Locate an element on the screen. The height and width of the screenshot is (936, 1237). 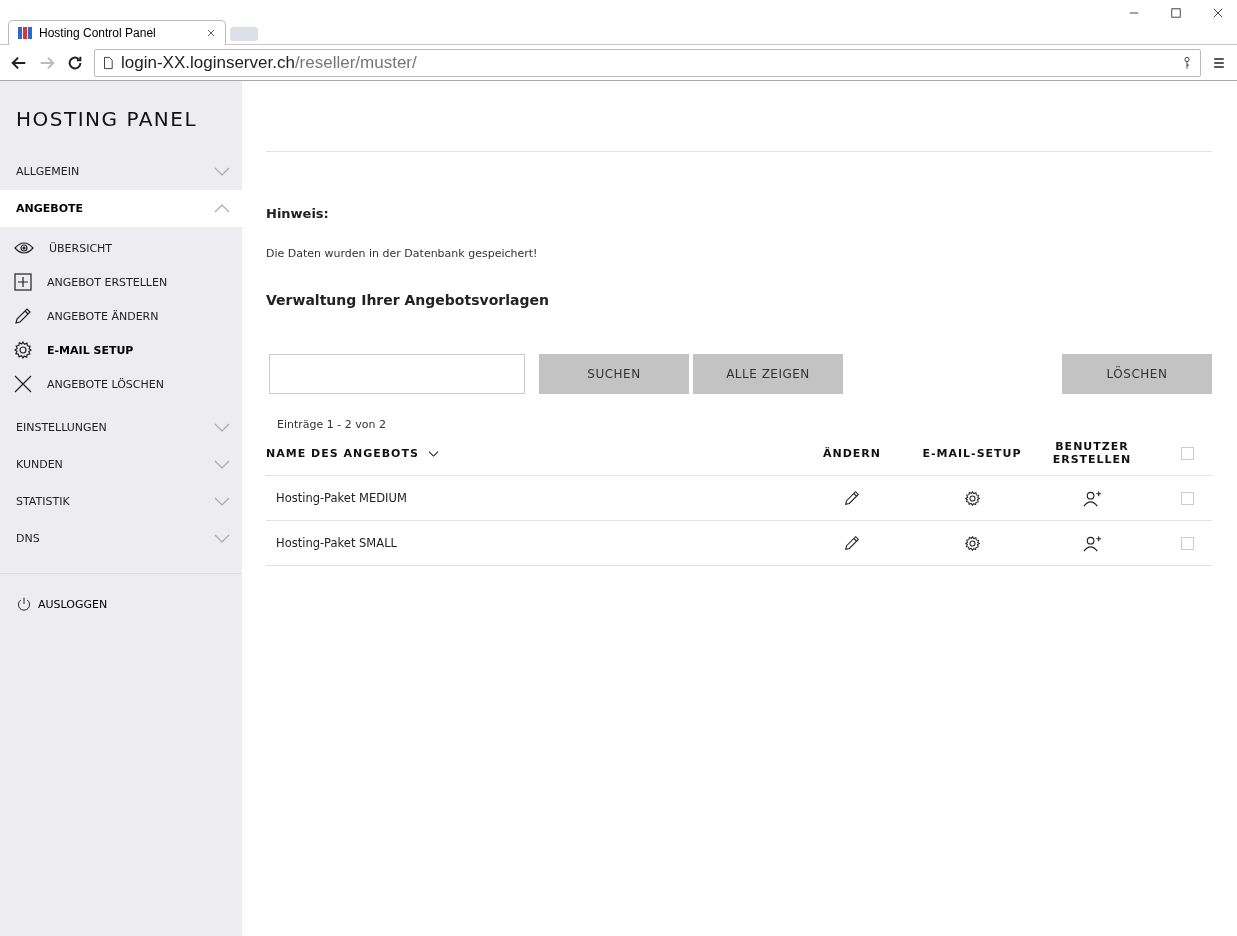
select-all-checkbox is located at coordinates (1187, 453).